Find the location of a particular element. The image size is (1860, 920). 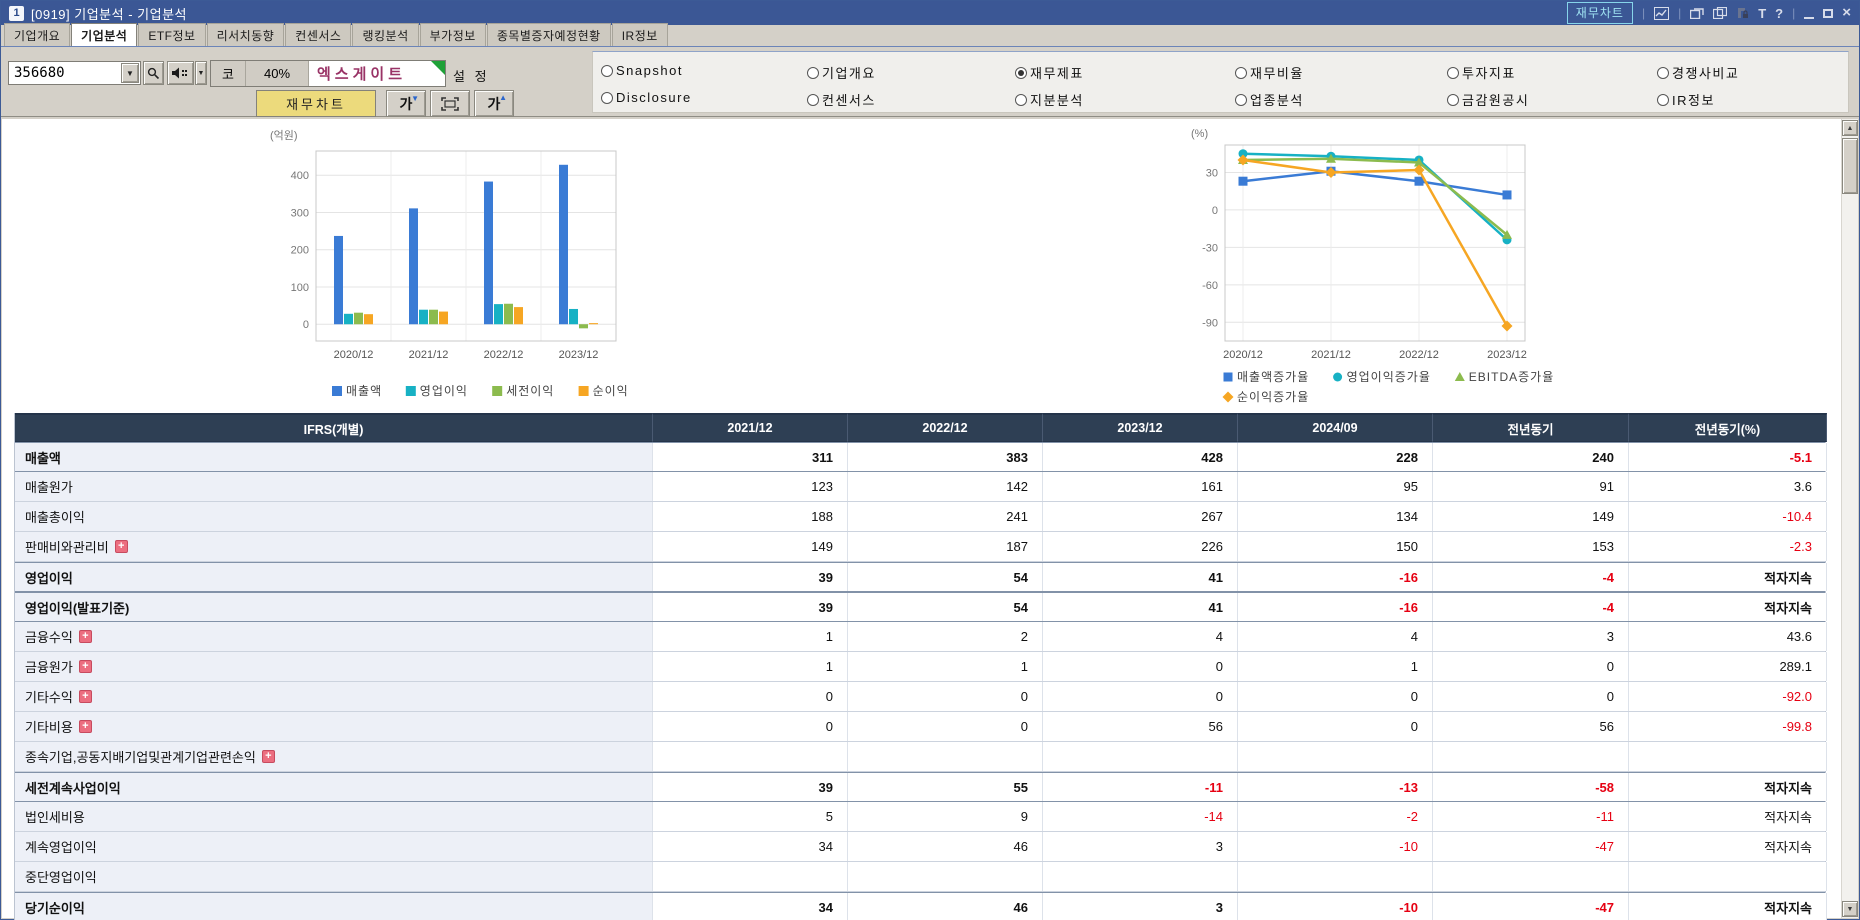

svg-text: 매출액 is located at coordinates (364, 391).